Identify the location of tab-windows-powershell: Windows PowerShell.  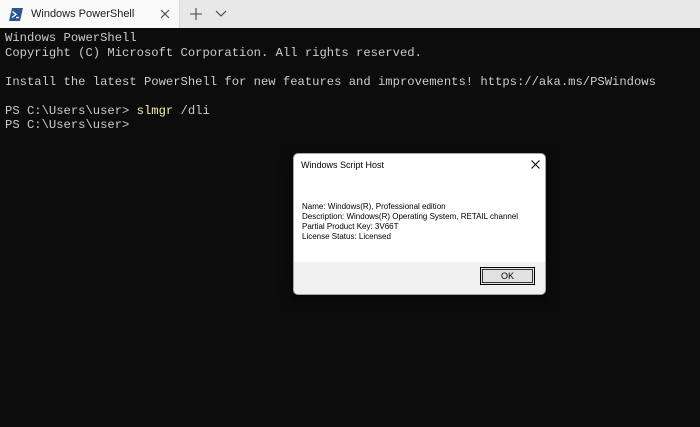
(90, 14).